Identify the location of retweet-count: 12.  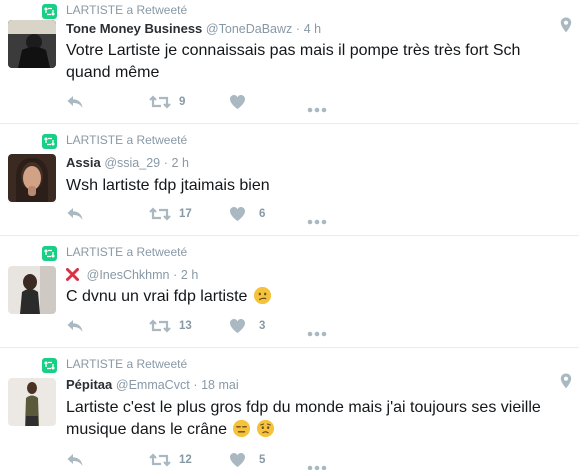
(185, 460).